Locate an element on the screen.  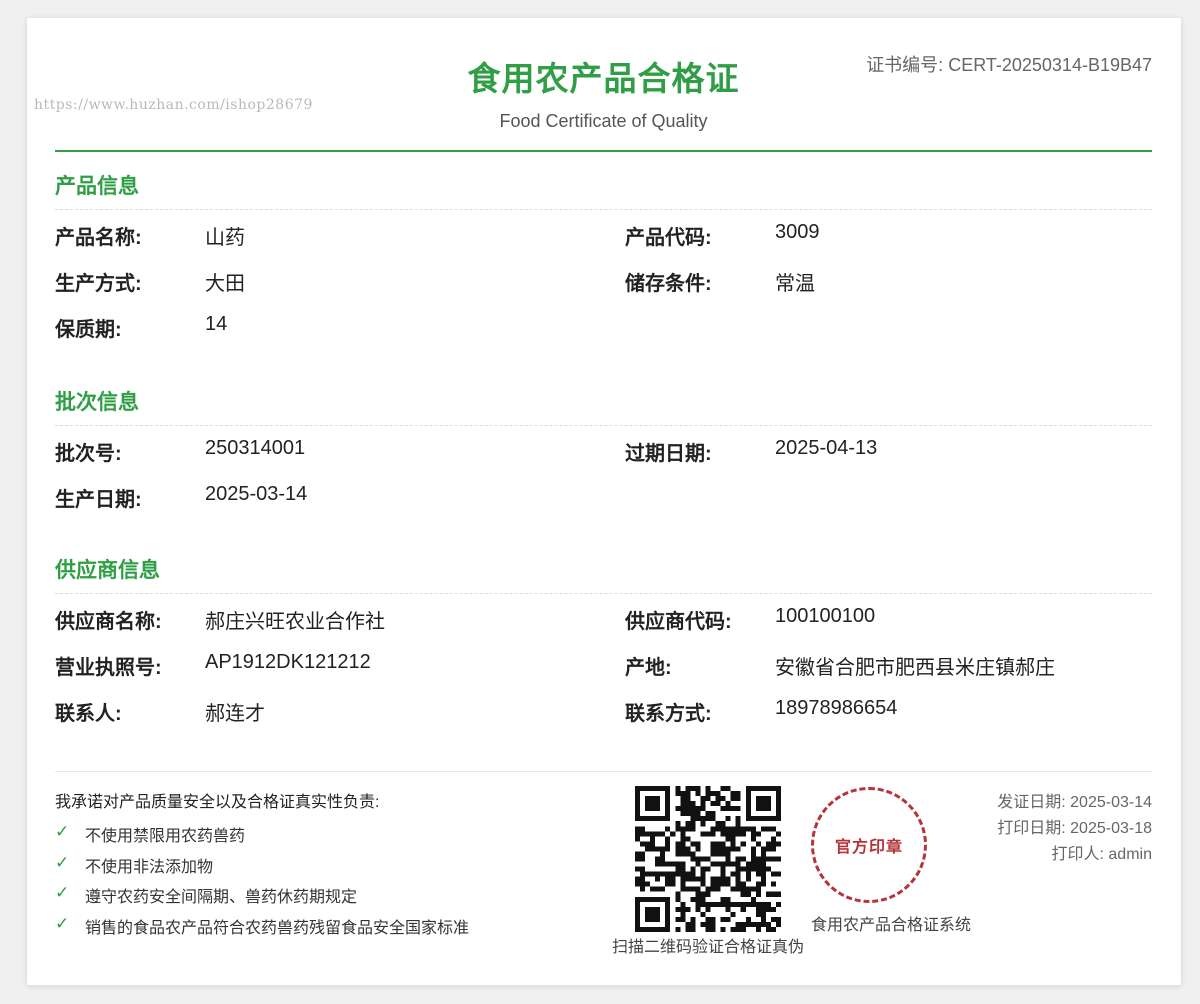
section-title-product: 产品信息 is located at coordinates (603, 189).